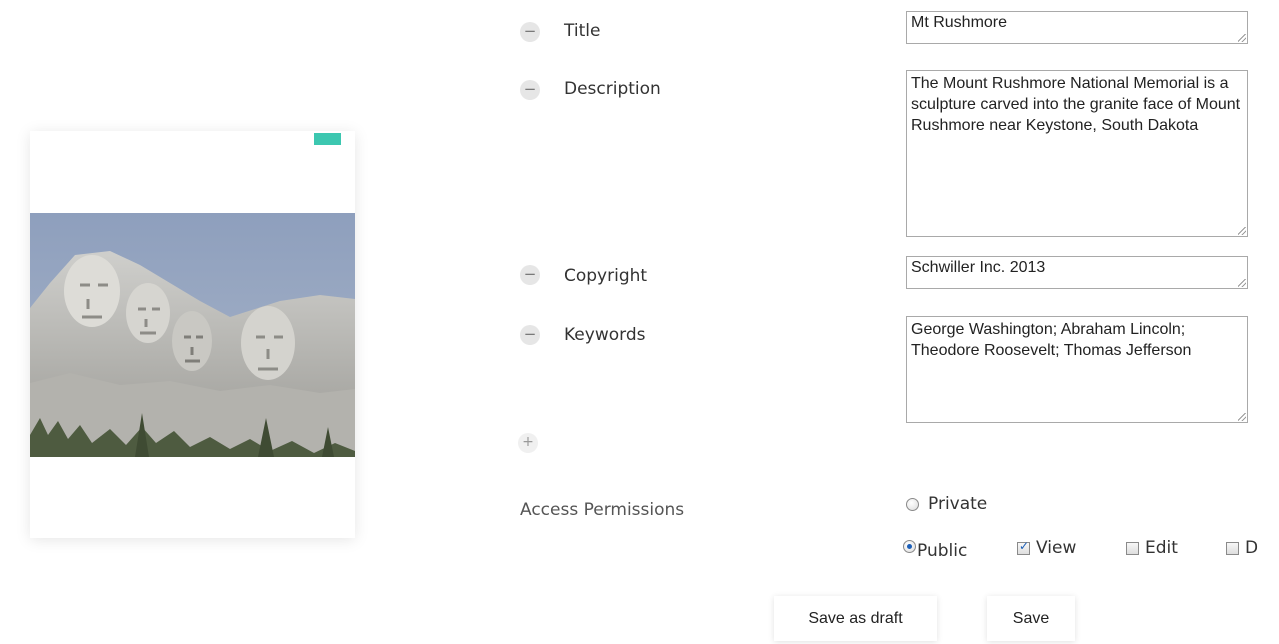  I want to click on photo-thumbnail, so click(192, 335).